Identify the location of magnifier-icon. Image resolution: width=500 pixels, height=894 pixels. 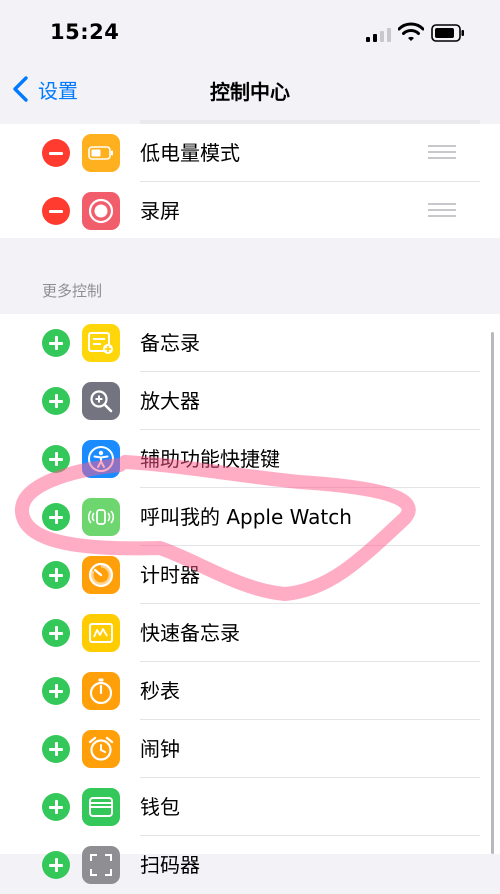
(101, 401).